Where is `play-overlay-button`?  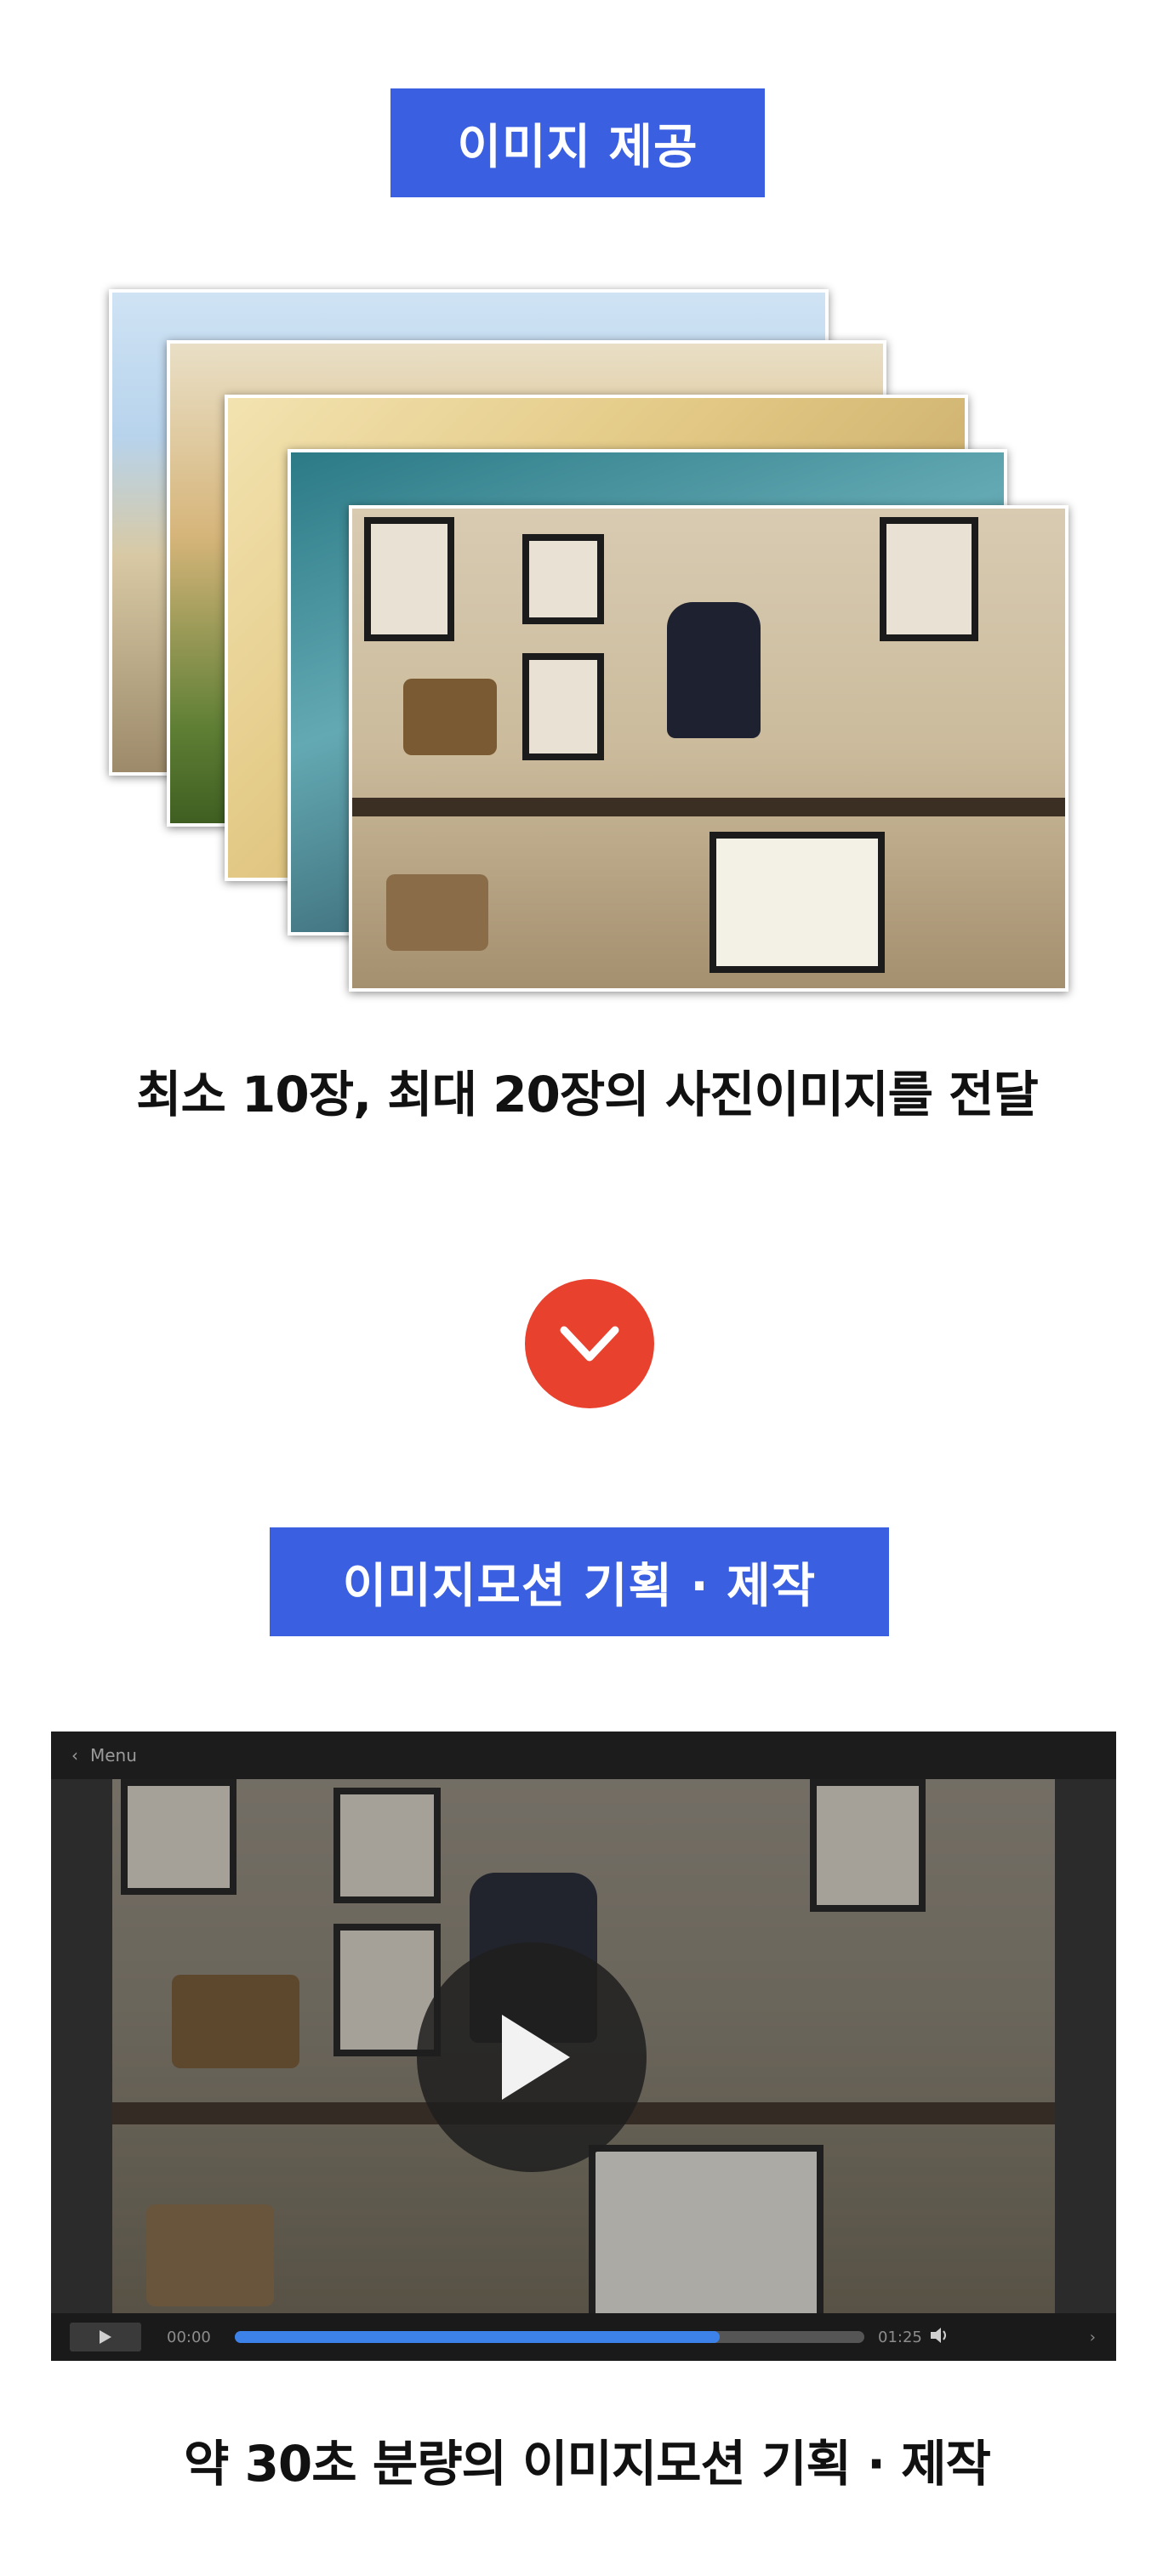
play-overlay-button is located at coordinates (532, 2057).